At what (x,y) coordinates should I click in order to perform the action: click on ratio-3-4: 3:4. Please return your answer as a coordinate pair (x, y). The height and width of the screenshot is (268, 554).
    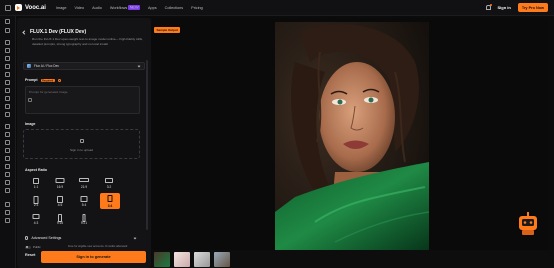
    Looking at the image, I should click on (110, 201).